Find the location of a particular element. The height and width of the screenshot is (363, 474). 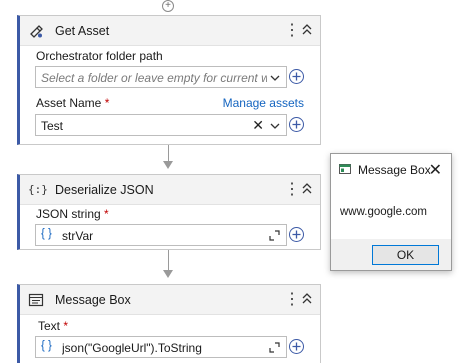

json-string-value: strVar is located at coordinates (78, 236).